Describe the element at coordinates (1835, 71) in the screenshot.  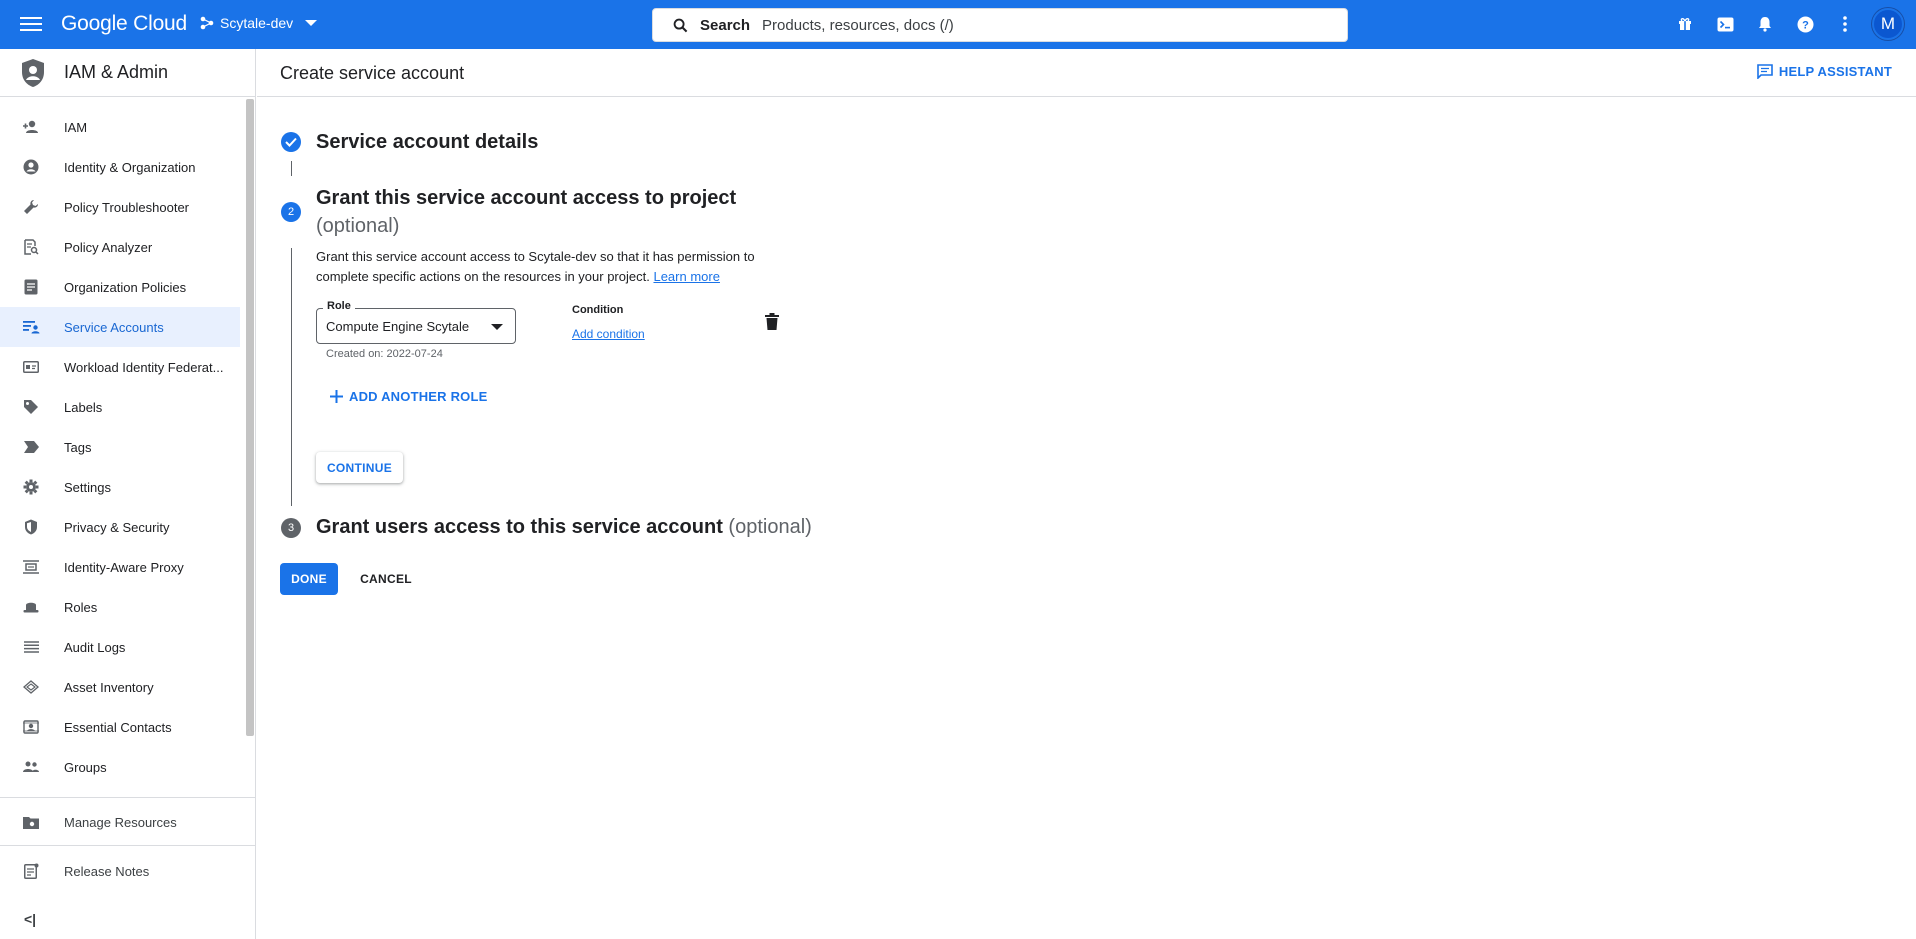
I see `help-assistant-label: HELP ASSISTANT` at that location.